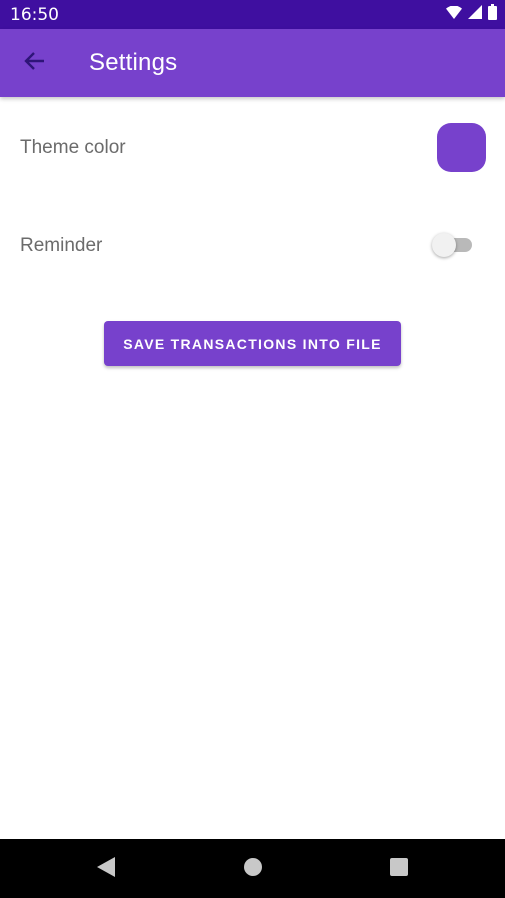 The height and width of the screenshot is (898, 505). I want to click on nav-recents-button, so click(399, 869).